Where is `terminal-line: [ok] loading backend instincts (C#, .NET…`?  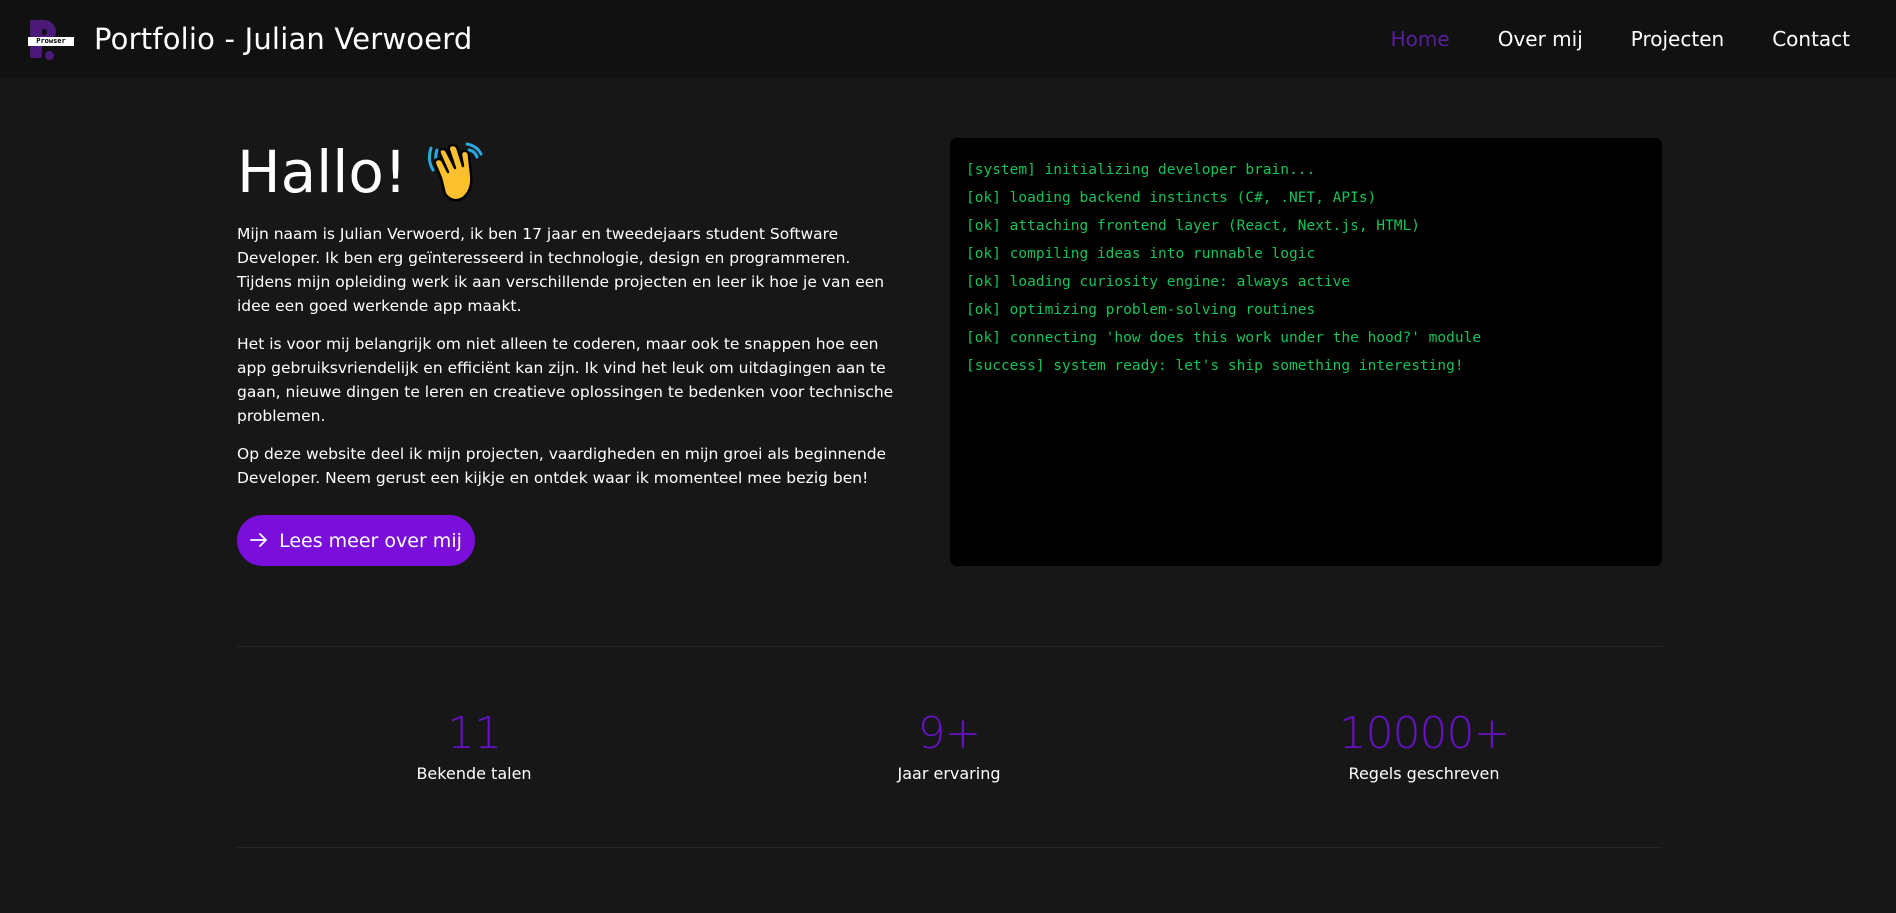 terminal-line: [ok] loading backend instincts (C#, .NET… is located at coordinates (1171, 198).